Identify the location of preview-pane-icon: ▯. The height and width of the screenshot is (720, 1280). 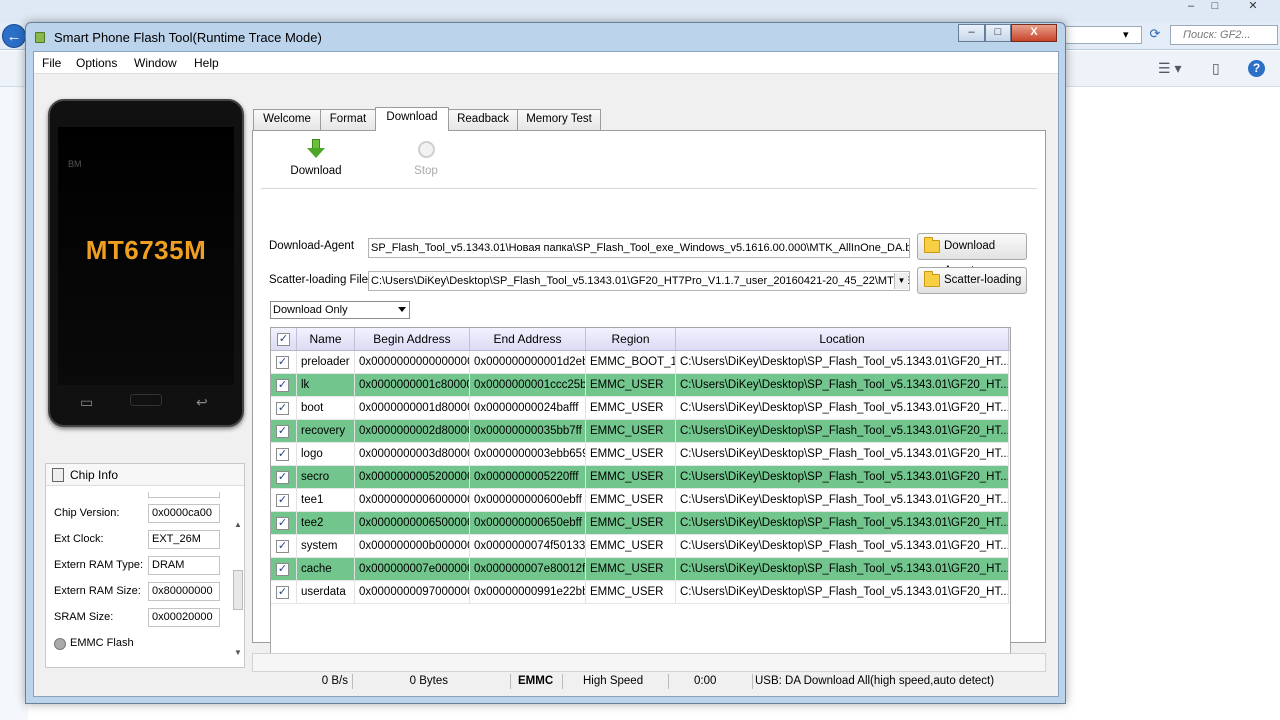
(1216, 68).